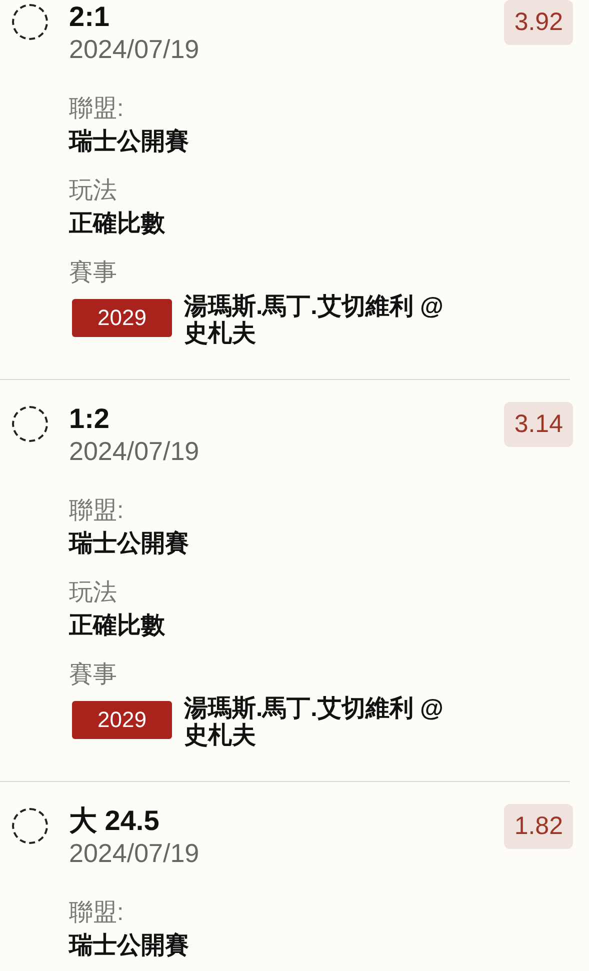 The image size is (589, 971). What do you see at coordinates (538, 424) in the screenshot?
I see `odds-badge: 3.14` at bounding box center [538, 424].